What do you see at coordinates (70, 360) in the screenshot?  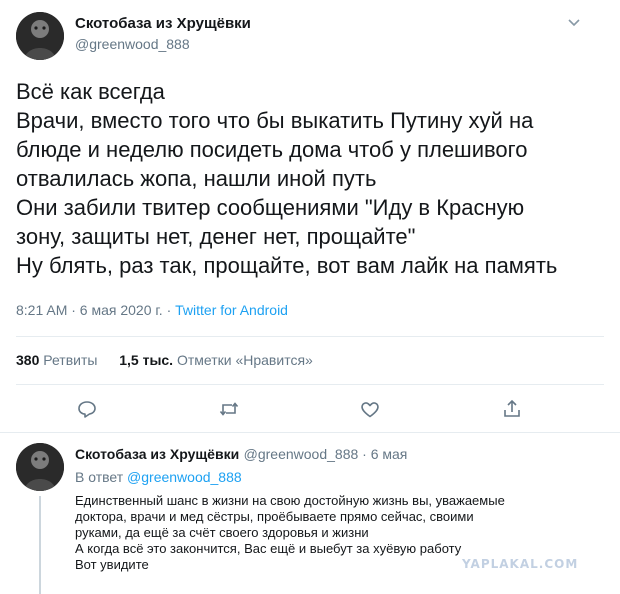 I see `retweets-label: Ретвиты` at bounding box center [70, 360].